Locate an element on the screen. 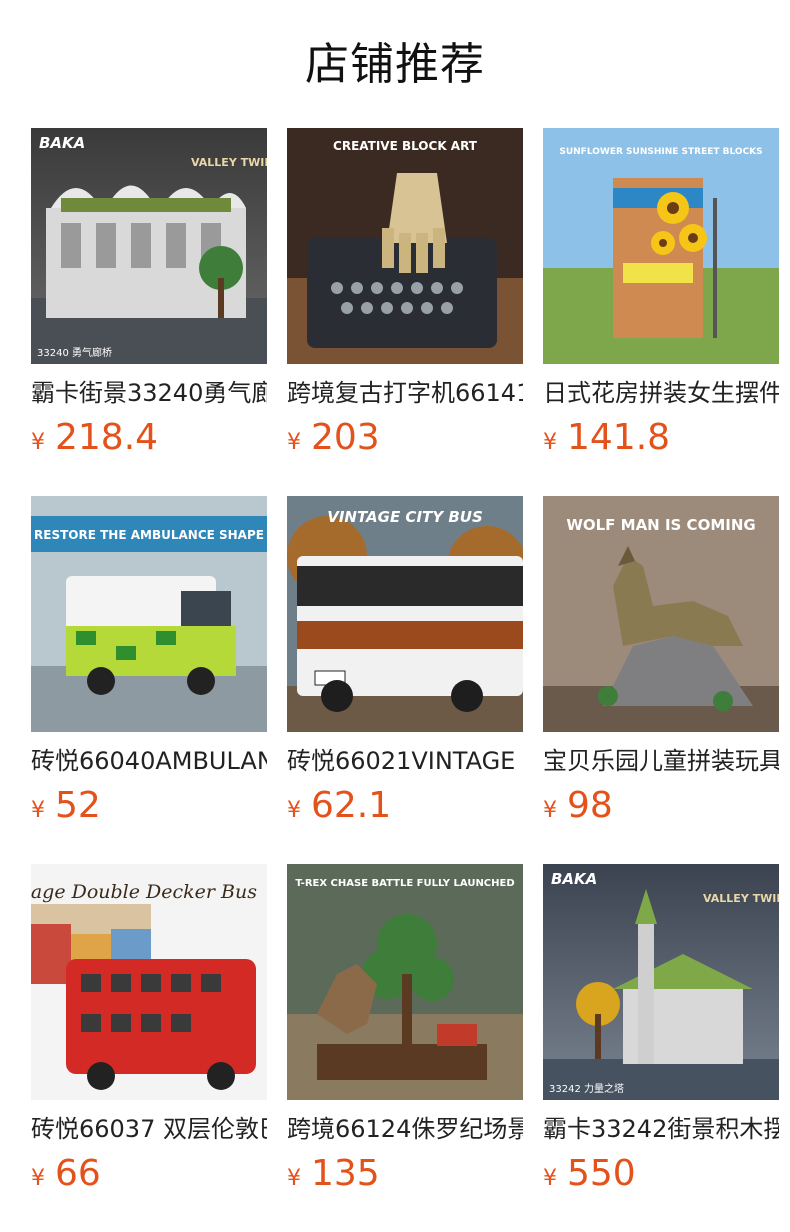 Image resolution: width=790 pixels, height=1232 pixels. price-value: 66 is located at coordinates (78, 1173).